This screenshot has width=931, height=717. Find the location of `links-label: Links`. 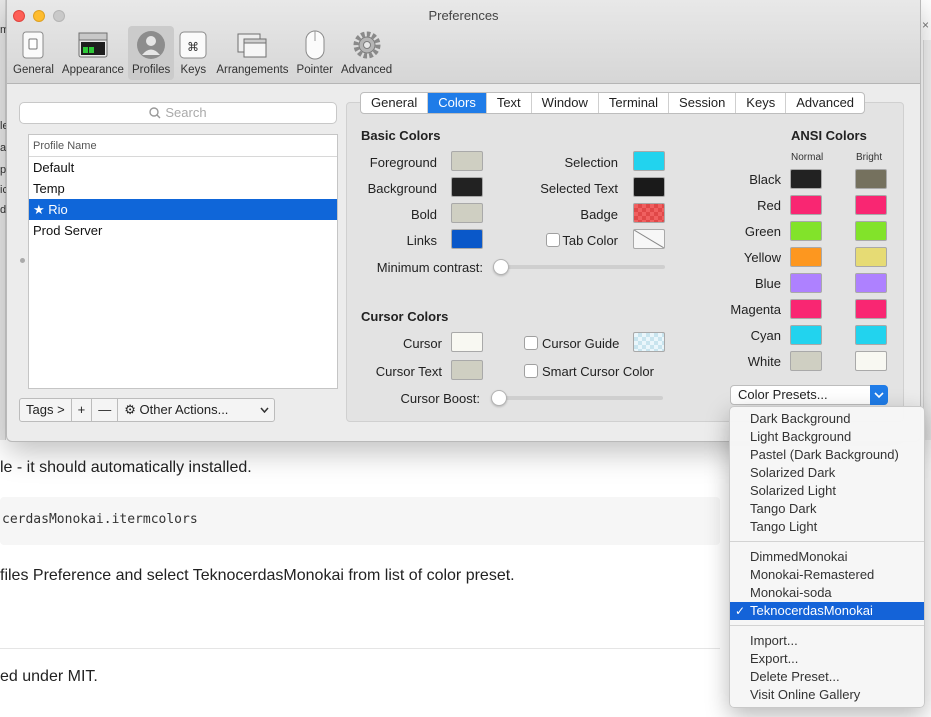

links-label: Links is located at coordinates (421, 240).